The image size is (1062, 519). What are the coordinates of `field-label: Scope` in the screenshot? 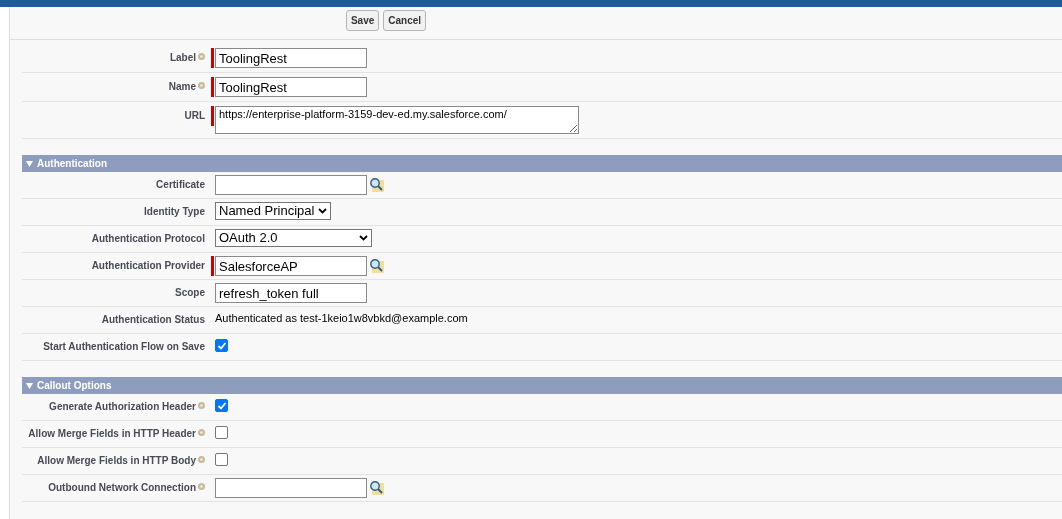 It's located at (190, 293).